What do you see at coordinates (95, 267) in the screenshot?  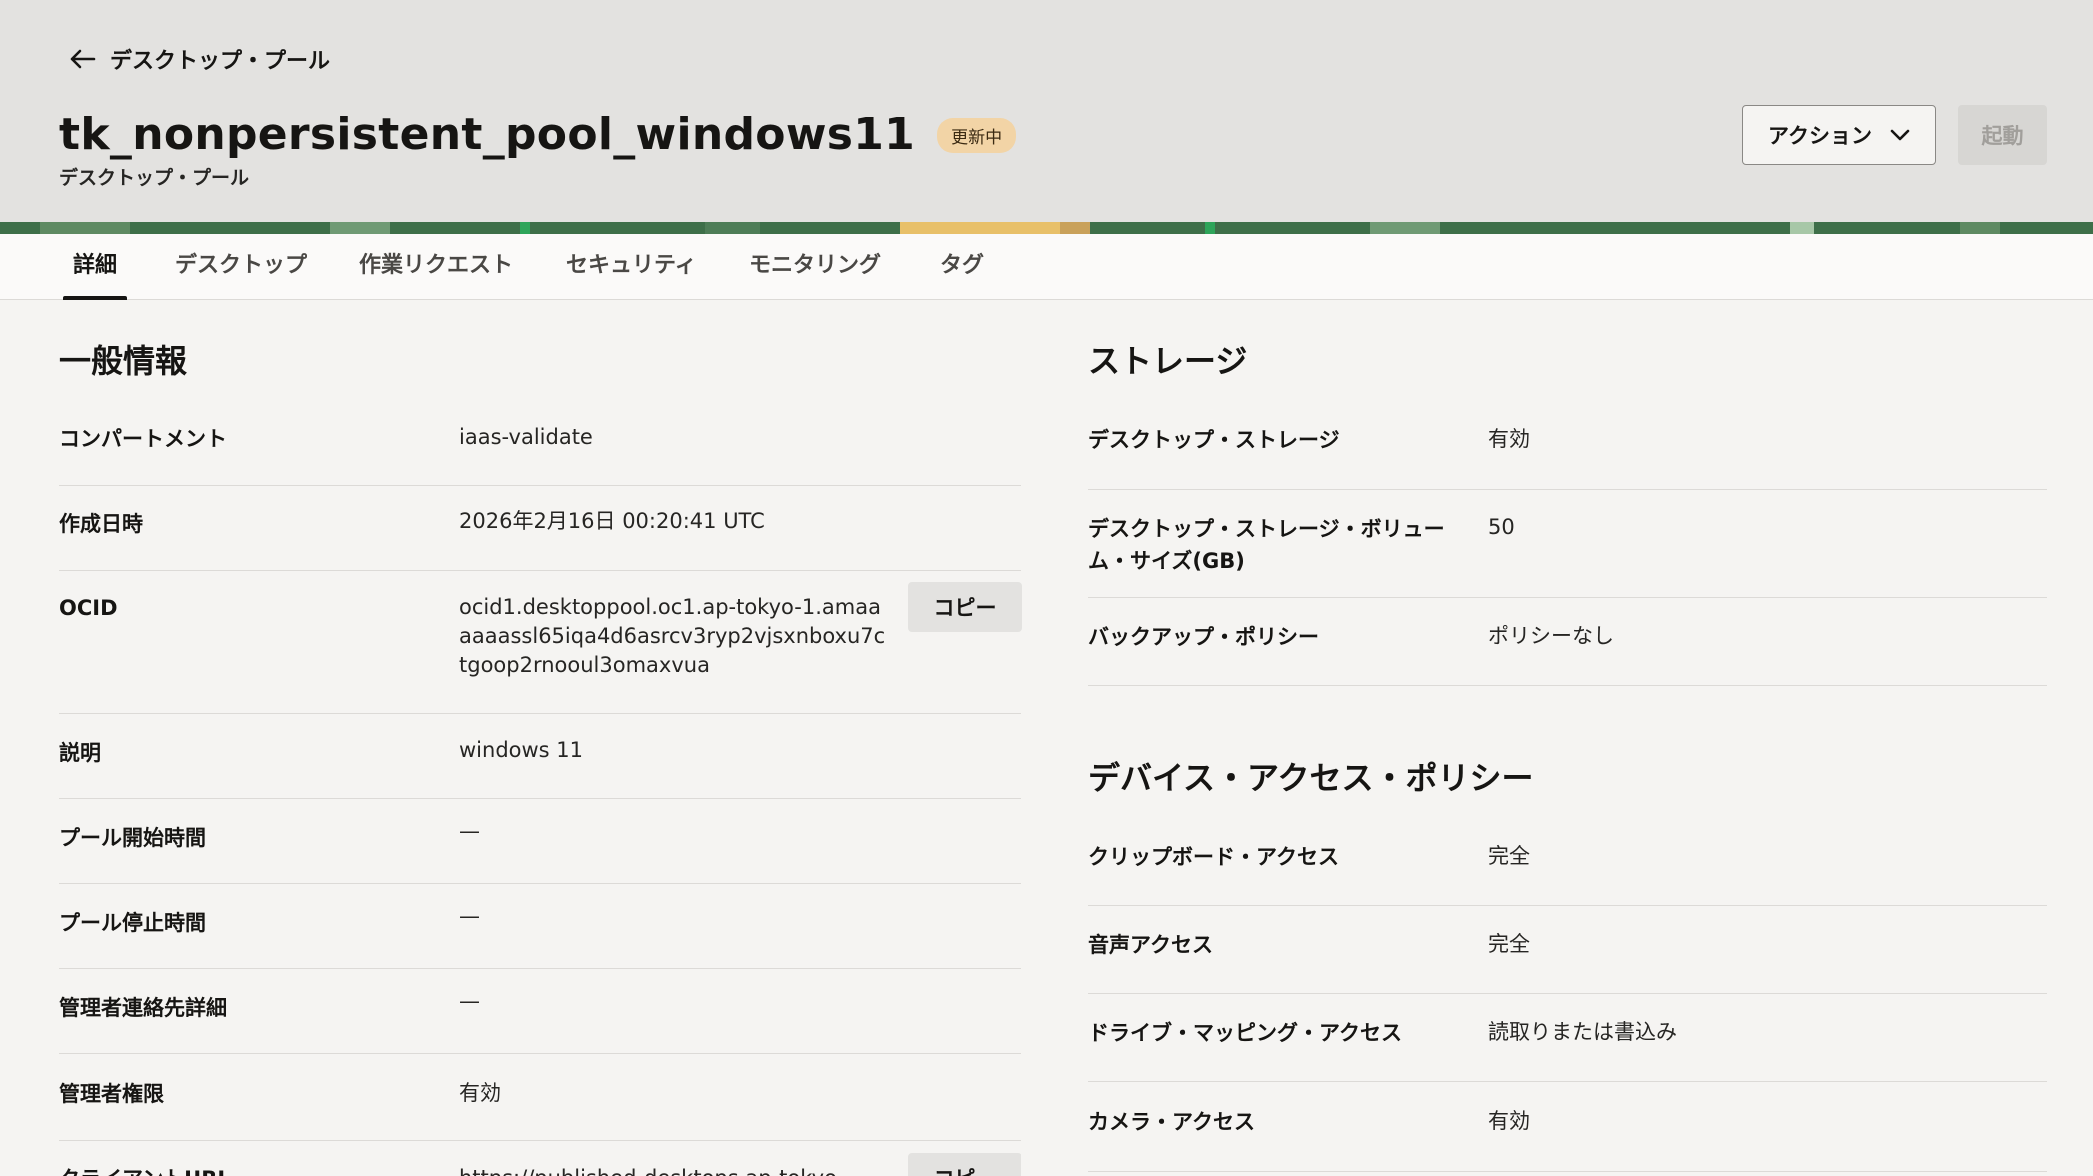 I see `tab-details: 詳細` at bounding box center [95, 267].